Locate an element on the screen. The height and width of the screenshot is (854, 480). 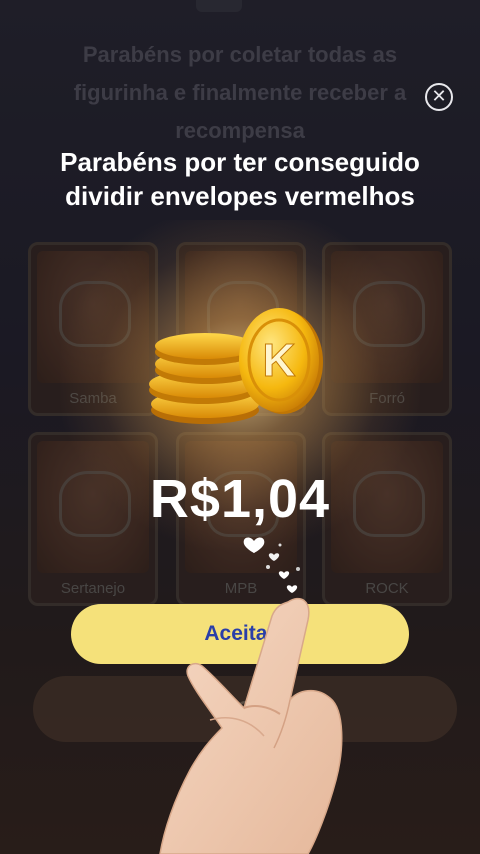
hand-icon is located at coordinates (251, 725).